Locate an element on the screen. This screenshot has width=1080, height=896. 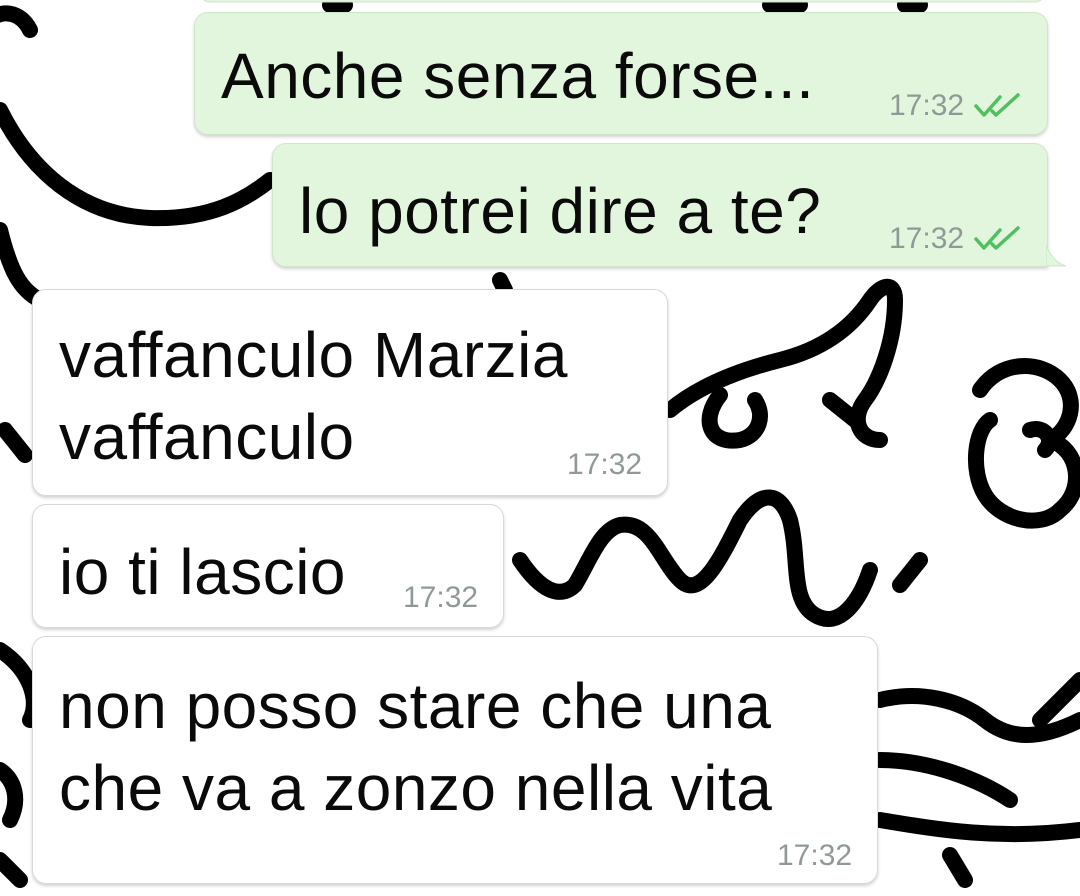
bubble-tail is located at coordinates (1056, 256).